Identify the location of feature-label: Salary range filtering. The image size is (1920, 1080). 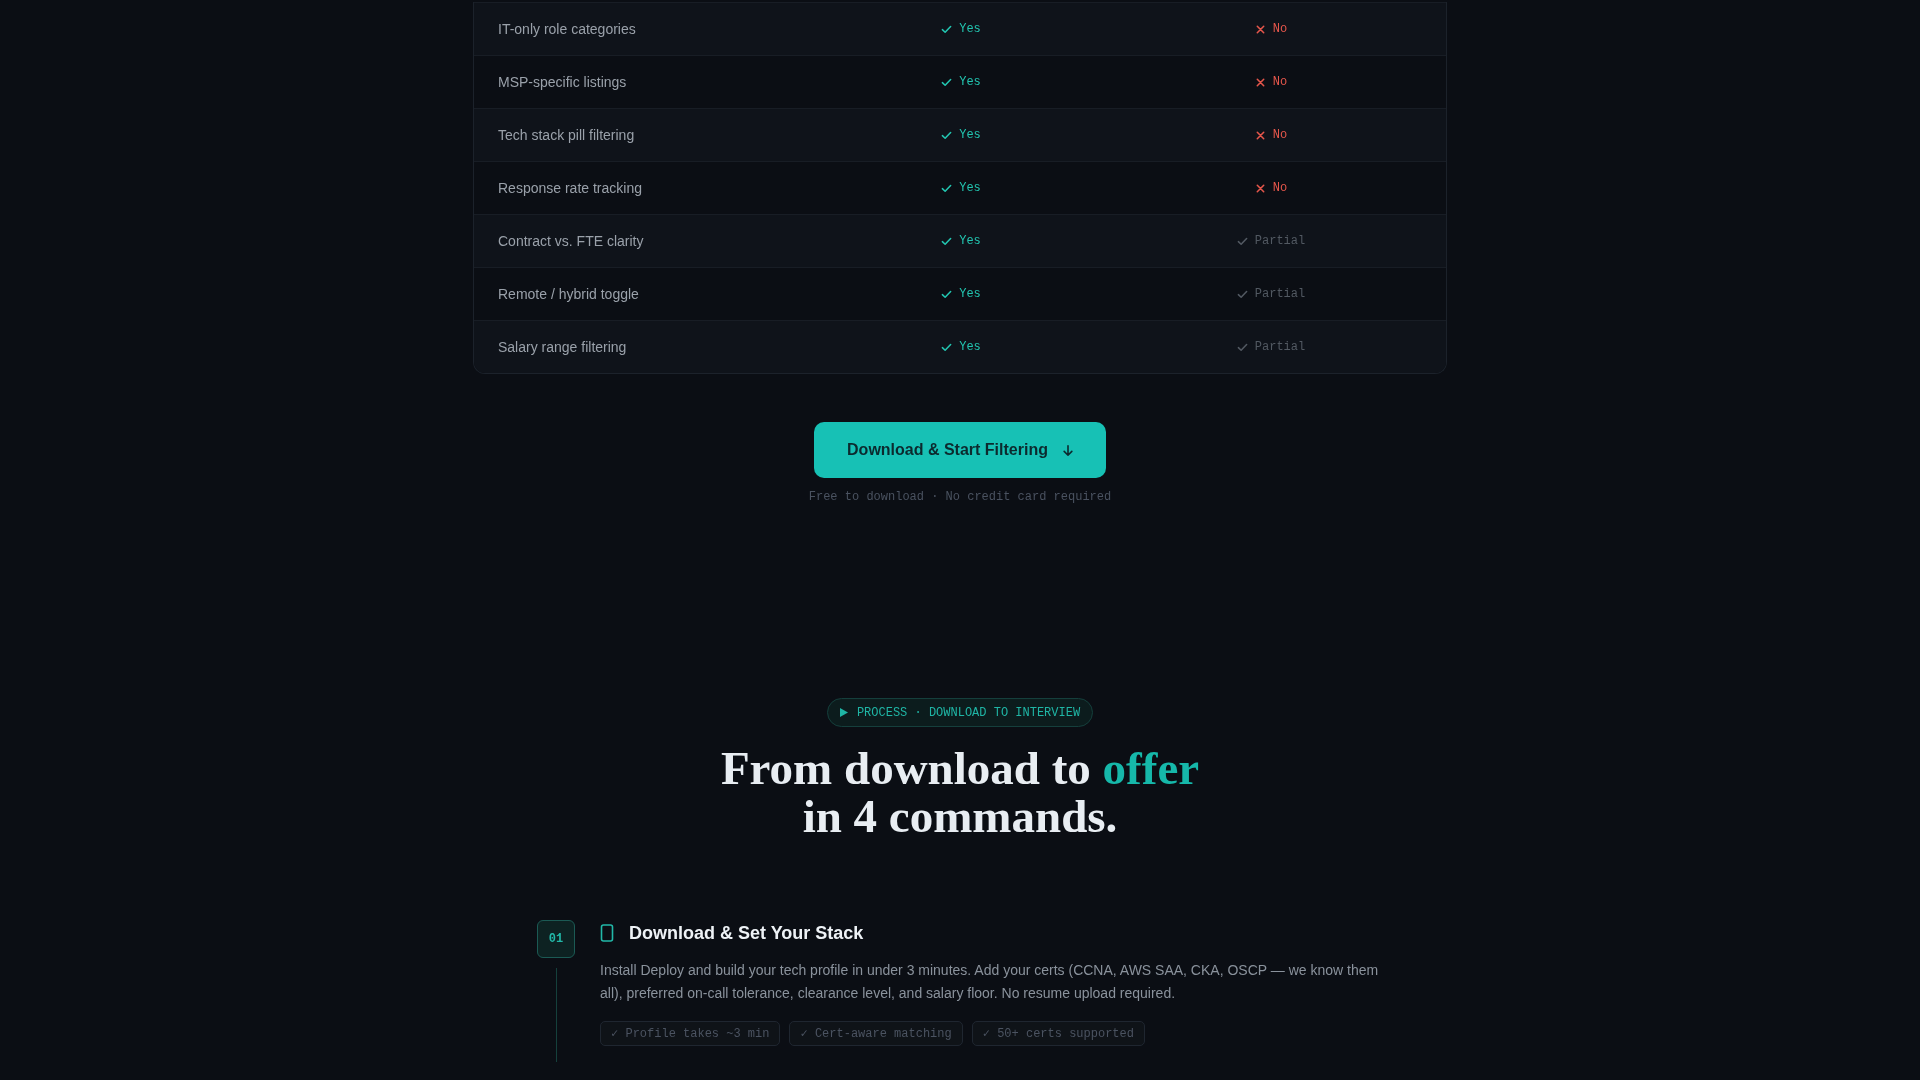
(562, 347).